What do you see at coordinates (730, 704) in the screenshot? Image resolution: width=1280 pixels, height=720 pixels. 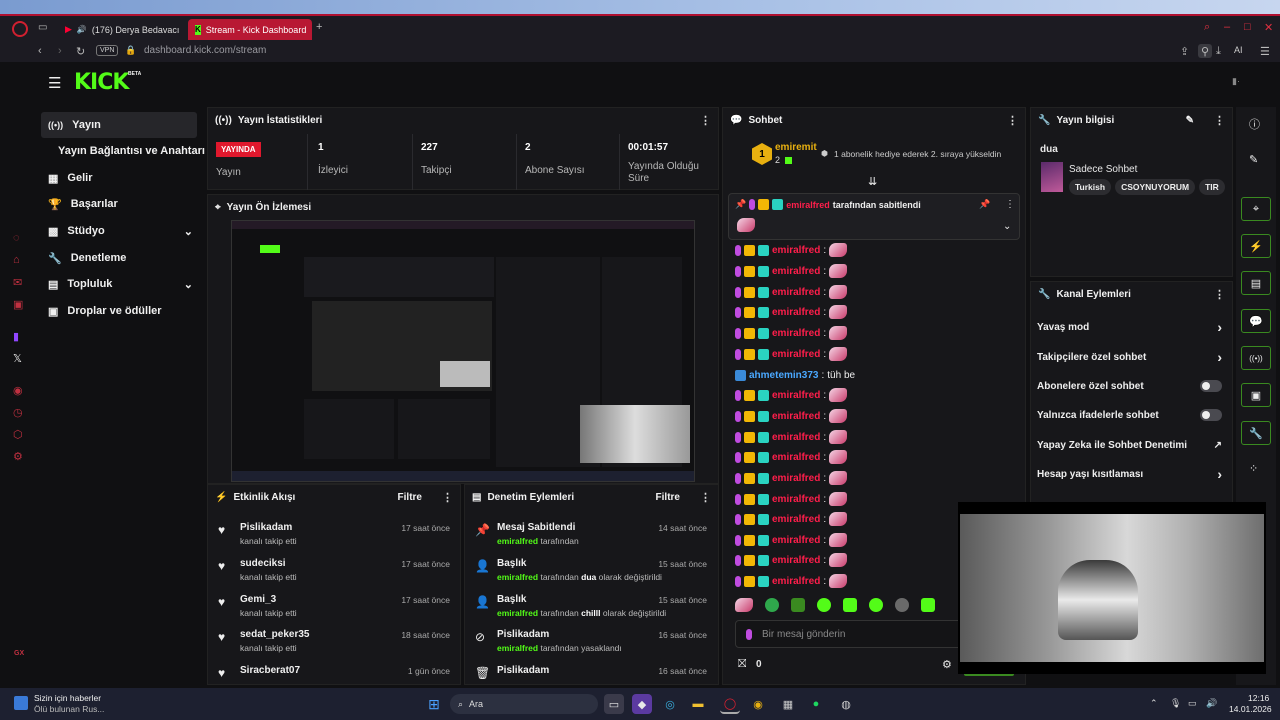 I see `opera-gx-icon: ◯` at bounding box center [730, 704].